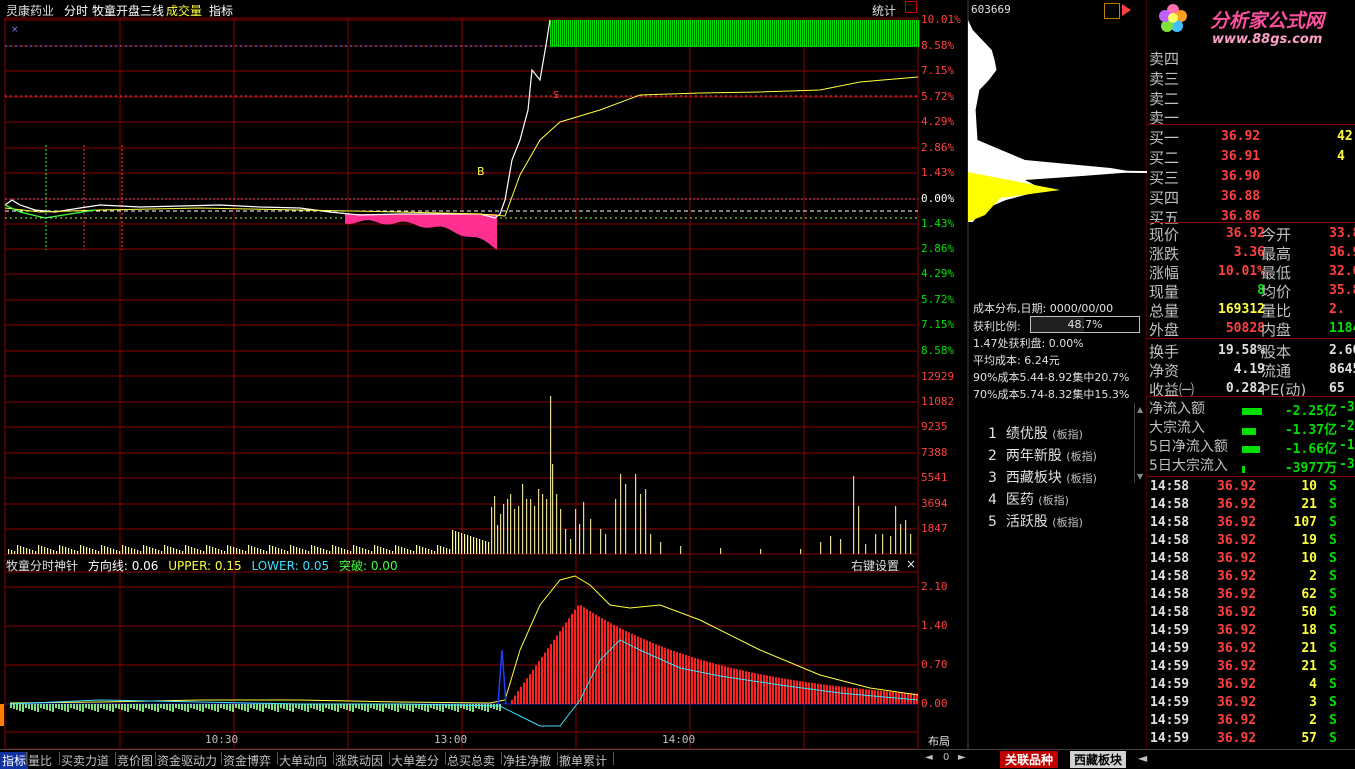 This screenshot has height=769, width=1355. Describe the element at coordinates (1241, 309) in the screenshot. I see `quote-value: 169312` at that location.